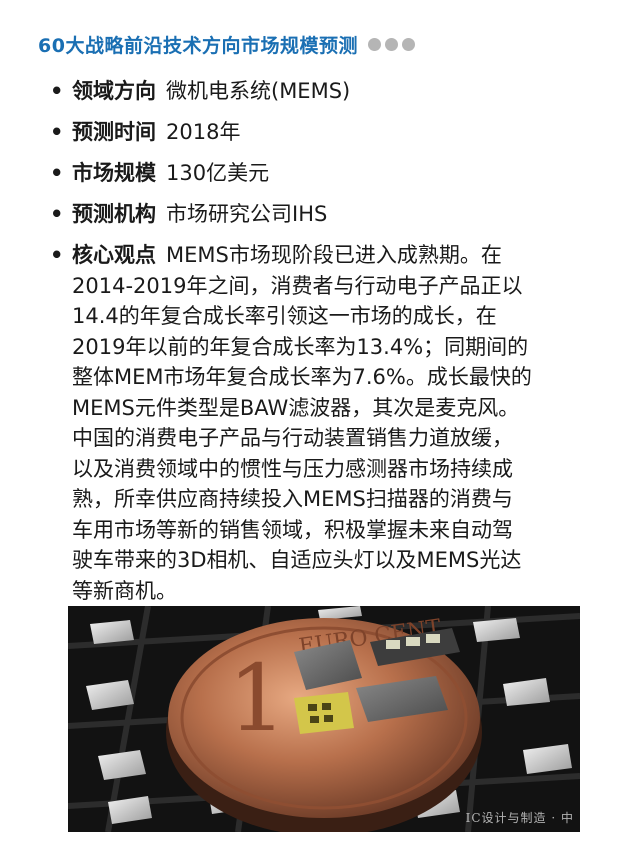 Image resolution: width=640 pixels, height=853 pixels. I want to click on core-line: 熟，所幸供应商持续投入MEMS扫描器的消费与, so click(292, 499).